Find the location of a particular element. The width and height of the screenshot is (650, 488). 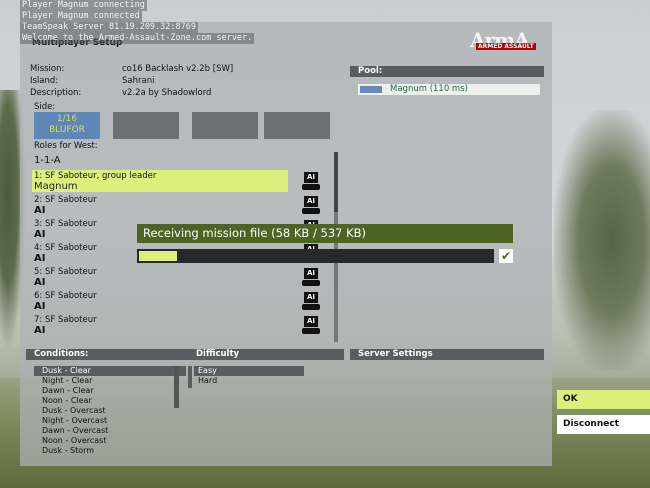

difficulty-item: Hard is located at coordinates (249, 381).